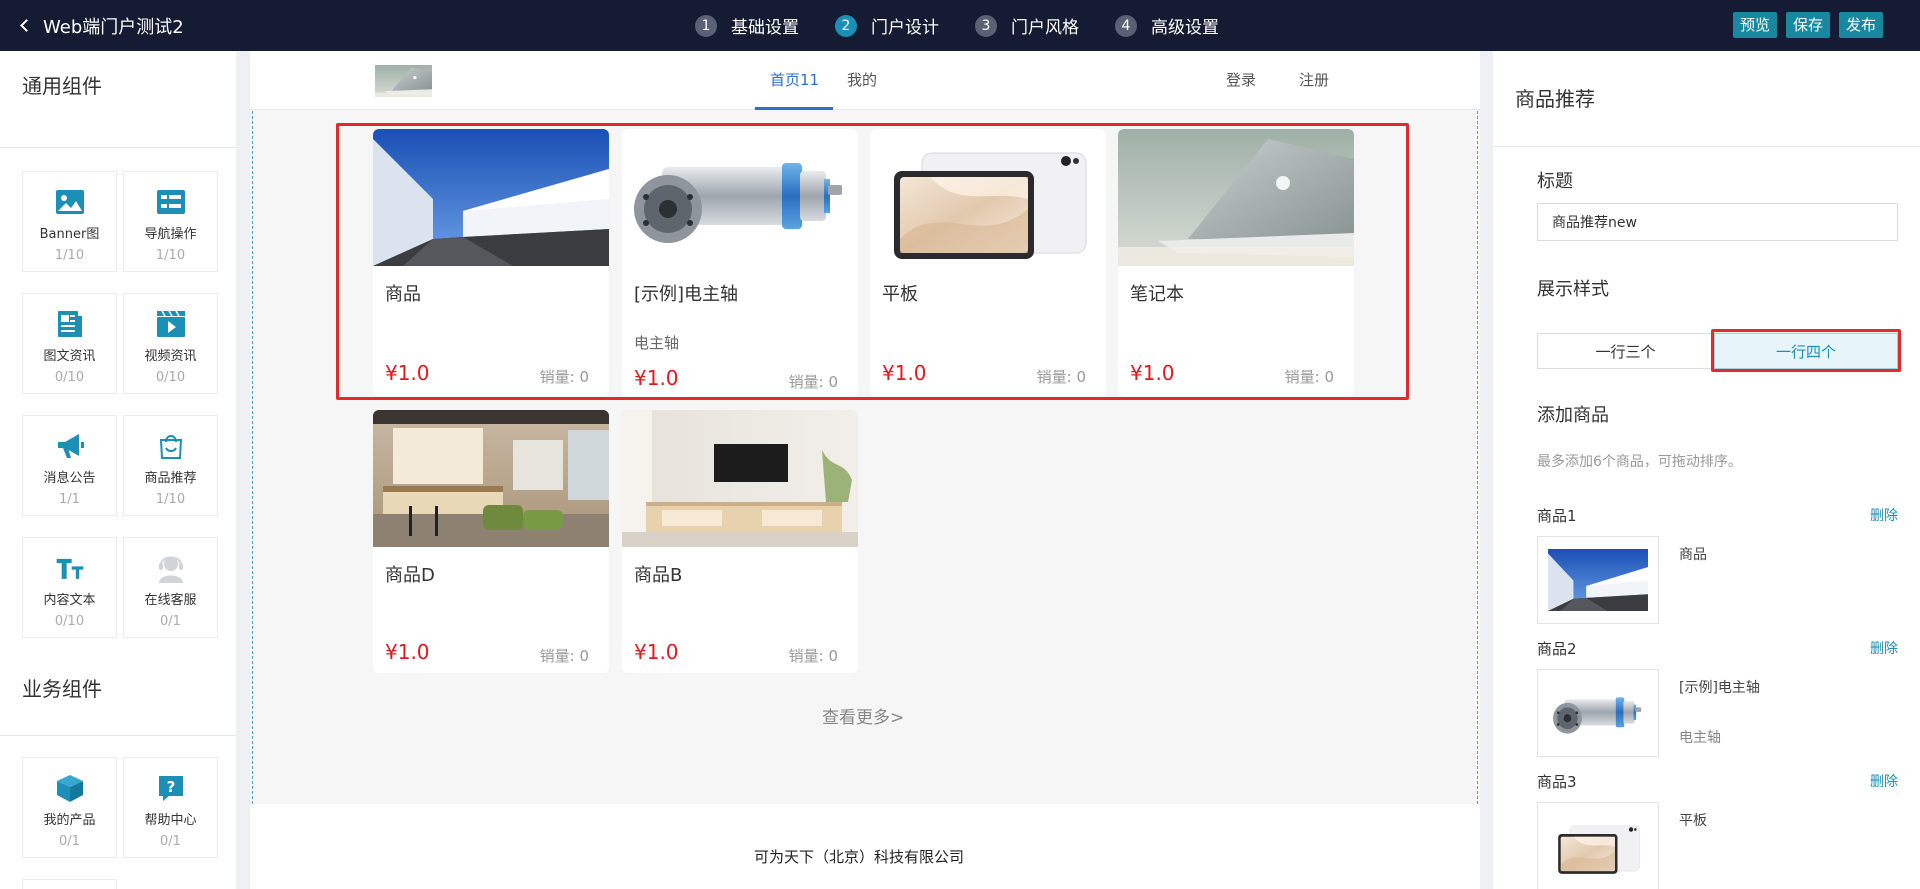 Image resolution: width=1920 pixels, height=889 pixels. Describe the element at coordinates (171, 568) in the screenshot. I see `customer-service-icon` at that location.